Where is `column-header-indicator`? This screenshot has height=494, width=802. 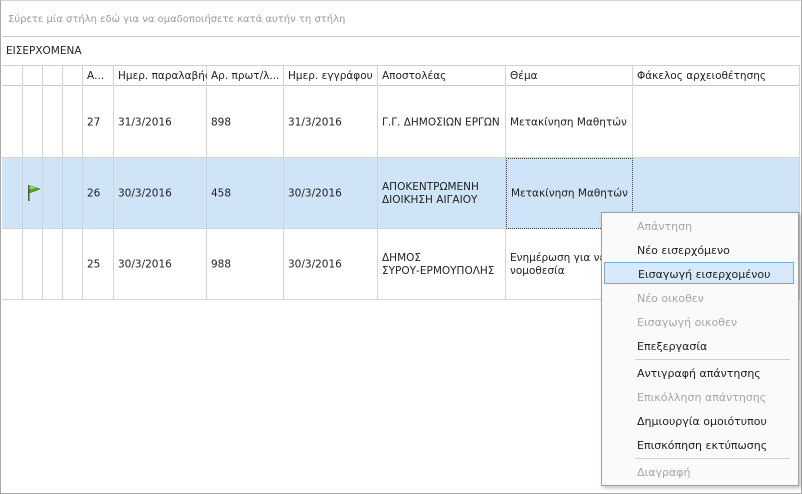
column-header-indicator is located at coordinates (12, 76).